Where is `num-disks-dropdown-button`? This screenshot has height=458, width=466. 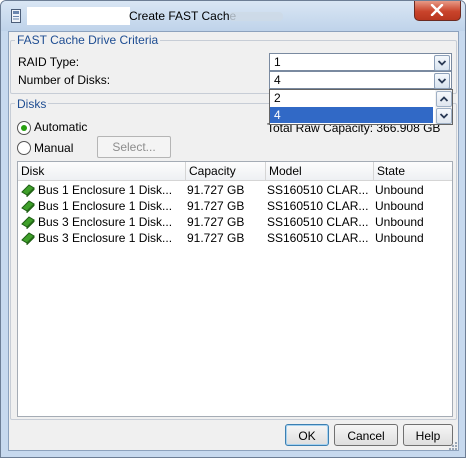 num-disks-dropdown-button is located at coordinates (442, 81).